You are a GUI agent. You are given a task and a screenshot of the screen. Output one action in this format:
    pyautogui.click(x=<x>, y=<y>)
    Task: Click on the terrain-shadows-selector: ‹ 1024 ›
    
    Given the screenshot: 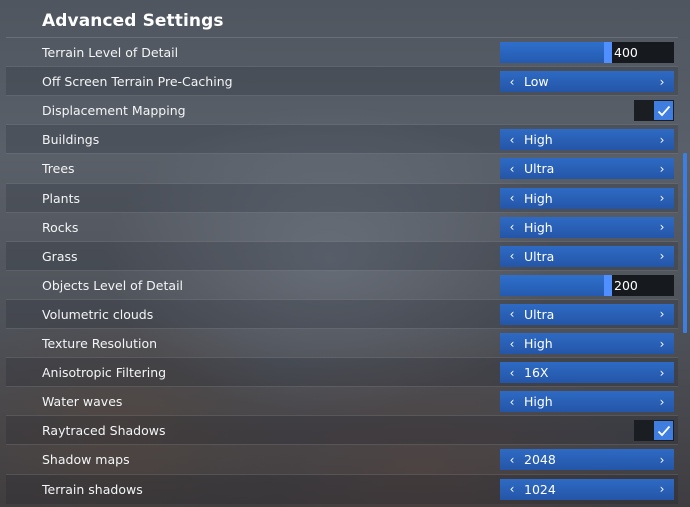 What is the action you would take?
    pyautogui.click(x=587, y=489)
    